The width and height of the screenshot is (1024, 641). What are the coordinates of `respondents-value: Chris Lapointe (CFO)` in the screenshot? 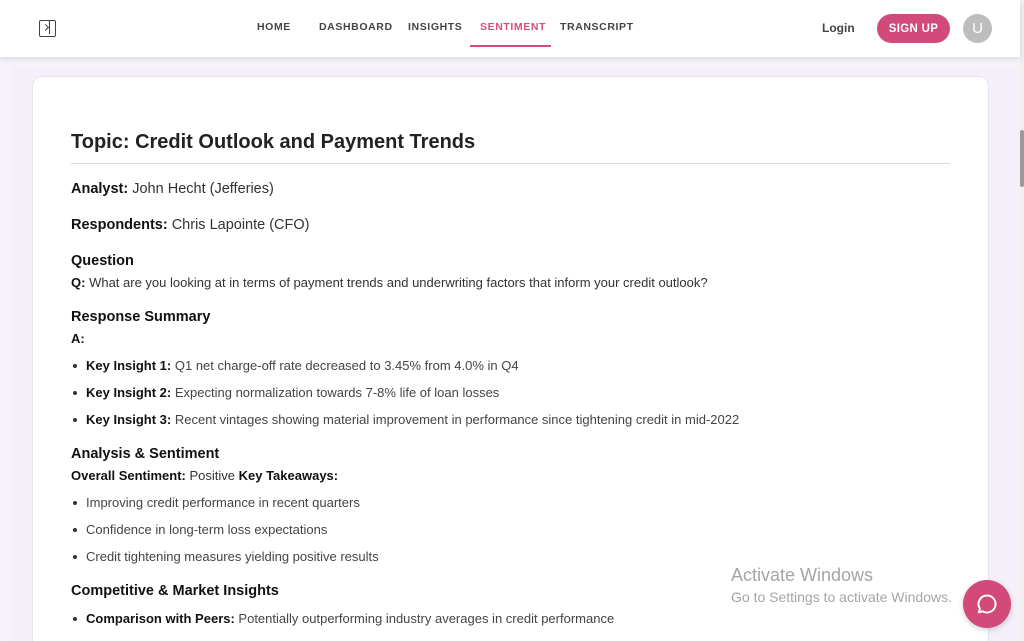 It's located at (238, 225).